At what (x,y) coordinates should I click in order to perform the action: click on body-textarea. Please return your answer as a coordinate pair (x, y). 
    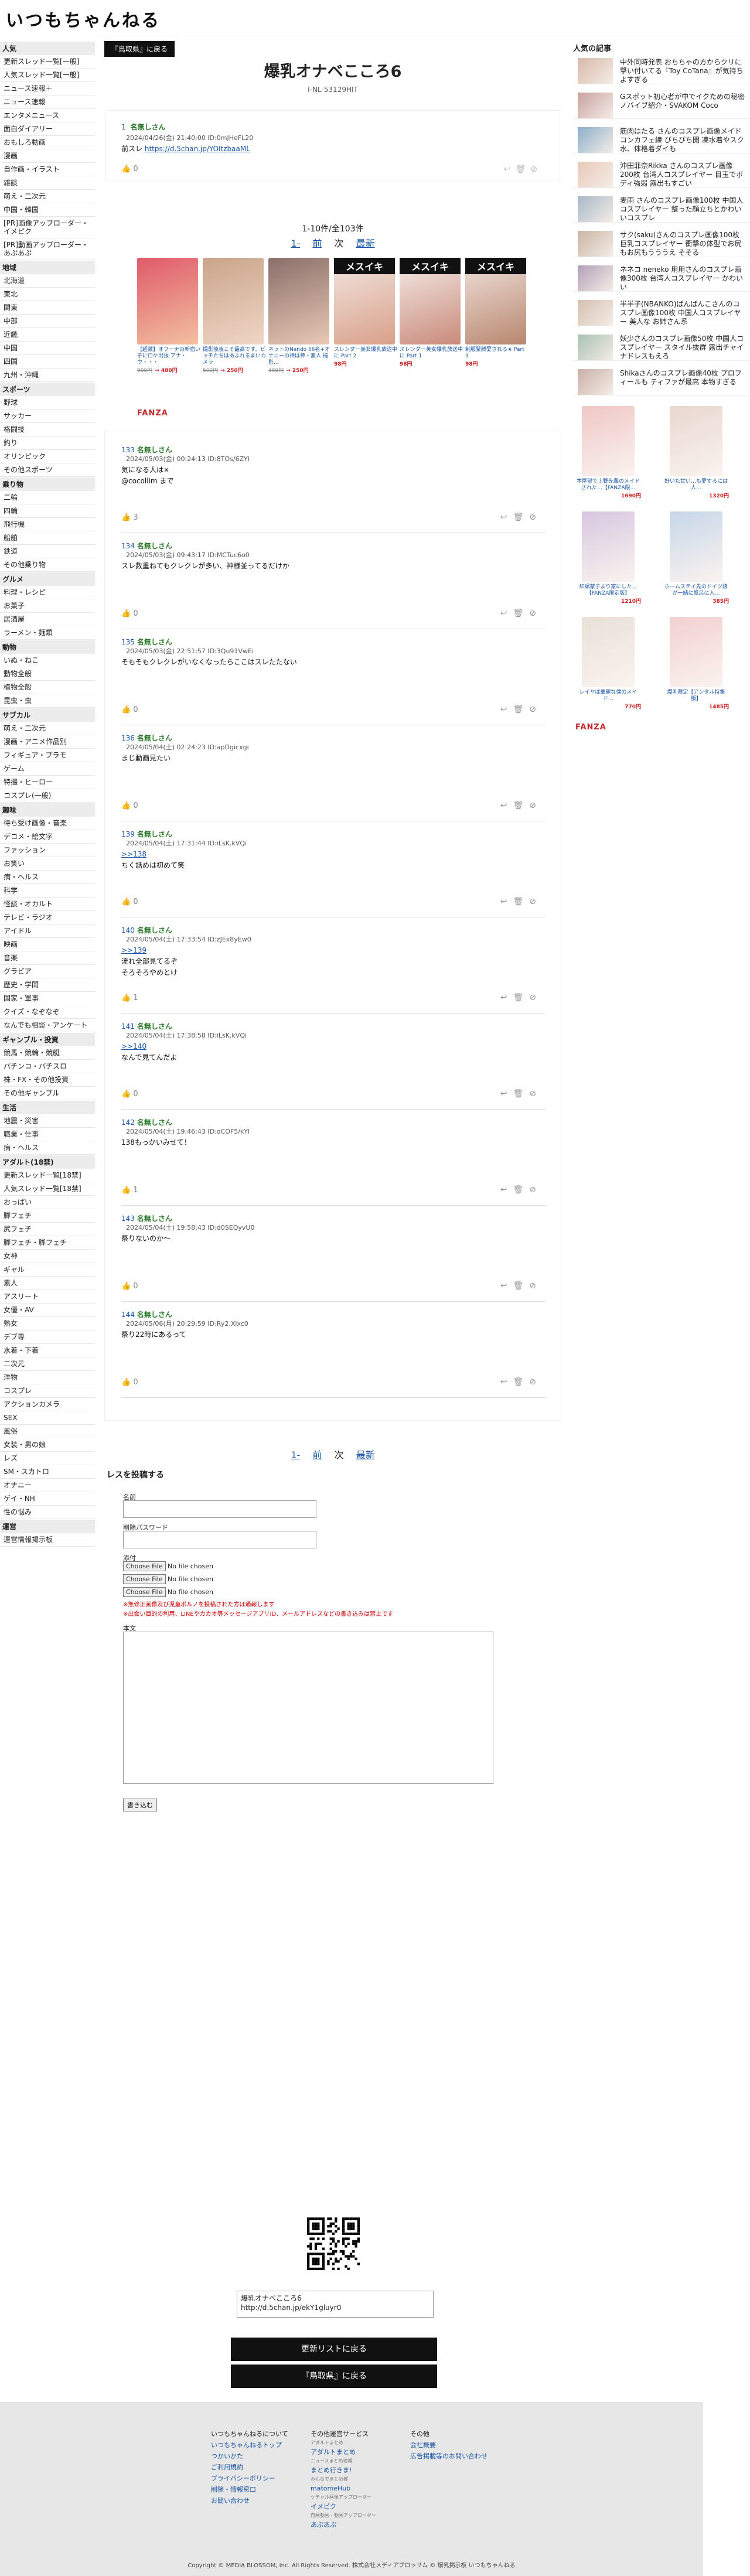
    Looking at the image, I should click on (308, 1708).